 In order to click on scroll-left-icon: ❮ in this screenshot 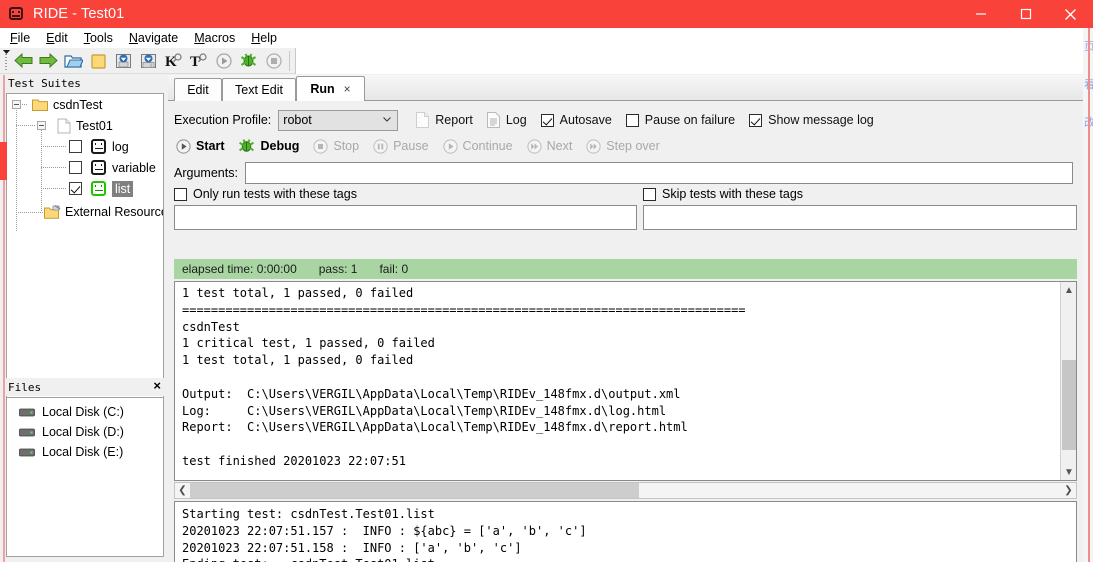, I will do `click(182, 491)`.